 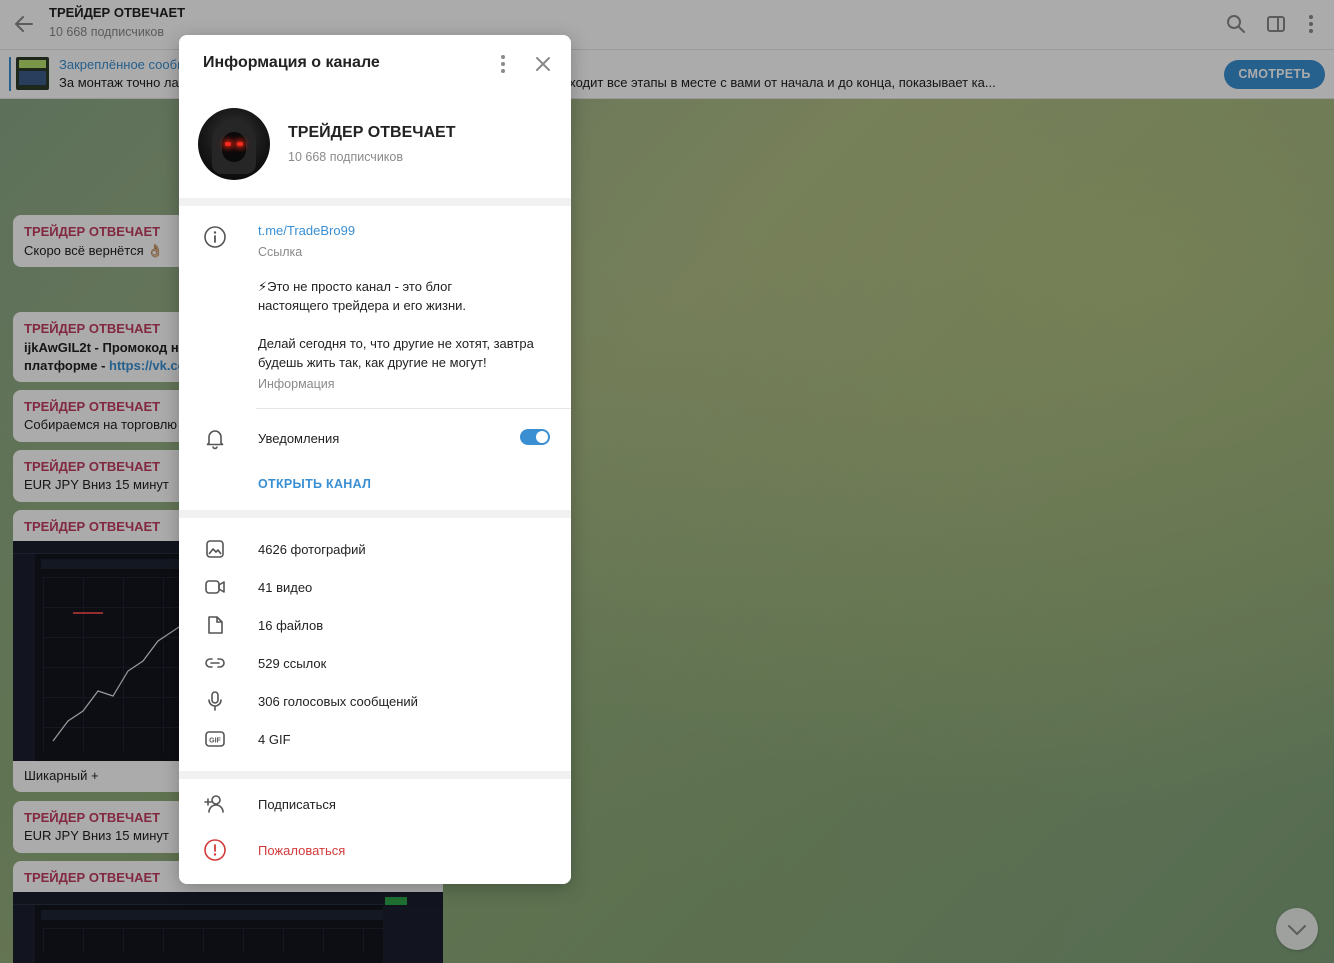 I want to click on add-user-icon, so click(x=215, y=804).